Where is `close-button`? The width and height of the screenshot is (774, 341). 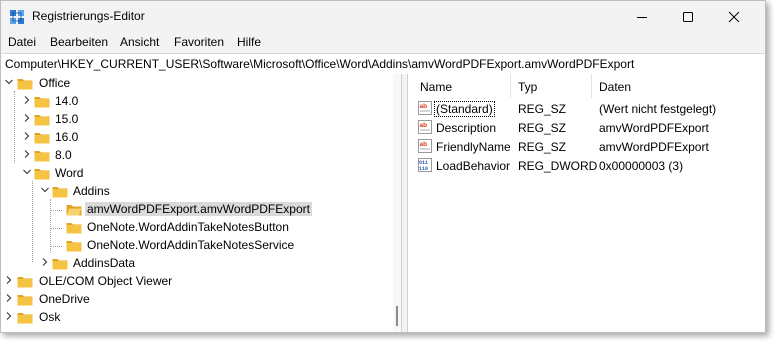
close-button is located at coordinates (734, 16).